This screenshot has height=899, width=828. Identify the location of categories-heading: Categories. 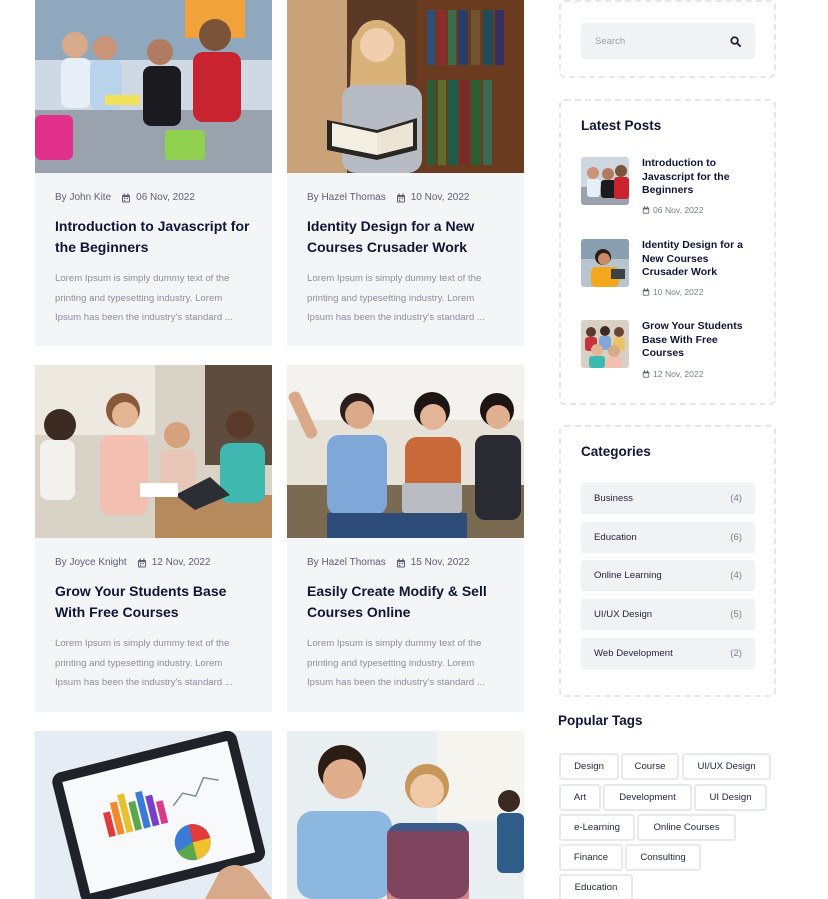
(616, 451).